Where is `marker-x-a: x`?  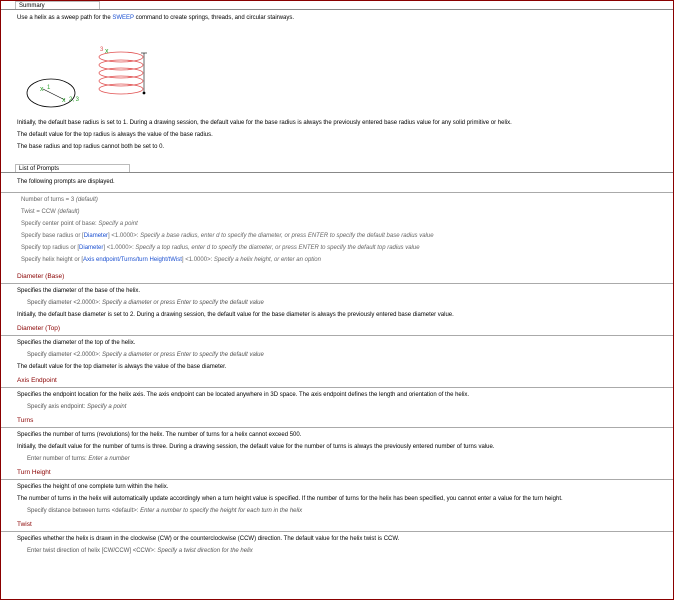 marker-x-a: x is located at coordinates (42, 89).